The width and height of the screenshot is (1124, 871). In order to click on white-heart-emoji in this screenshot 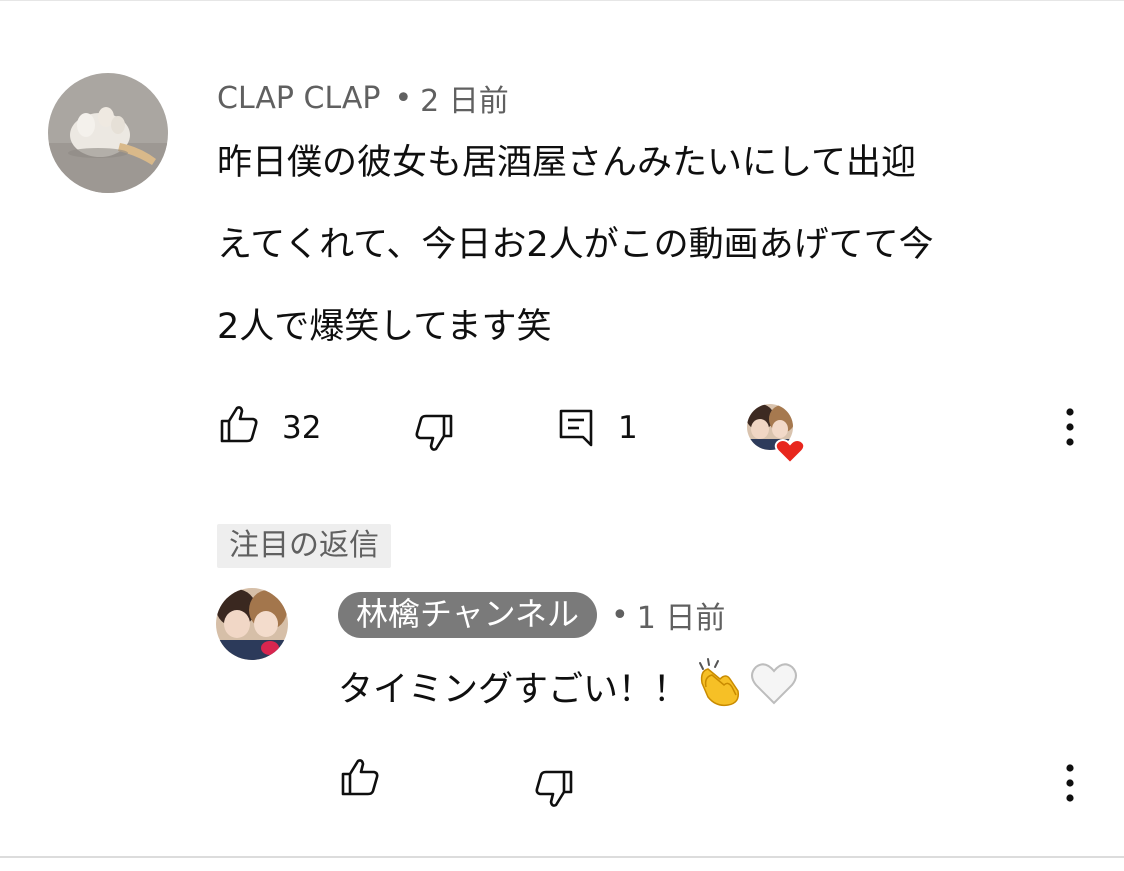, I will do `click(774, 690)`.